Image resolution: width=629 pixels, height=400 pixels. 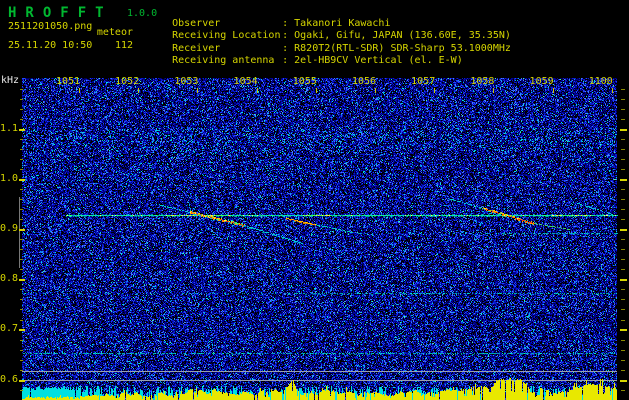 What do you see at coordinates (288, 60) in the screenshot?
I see `info-sep: :` at bounding box center [288, 60].